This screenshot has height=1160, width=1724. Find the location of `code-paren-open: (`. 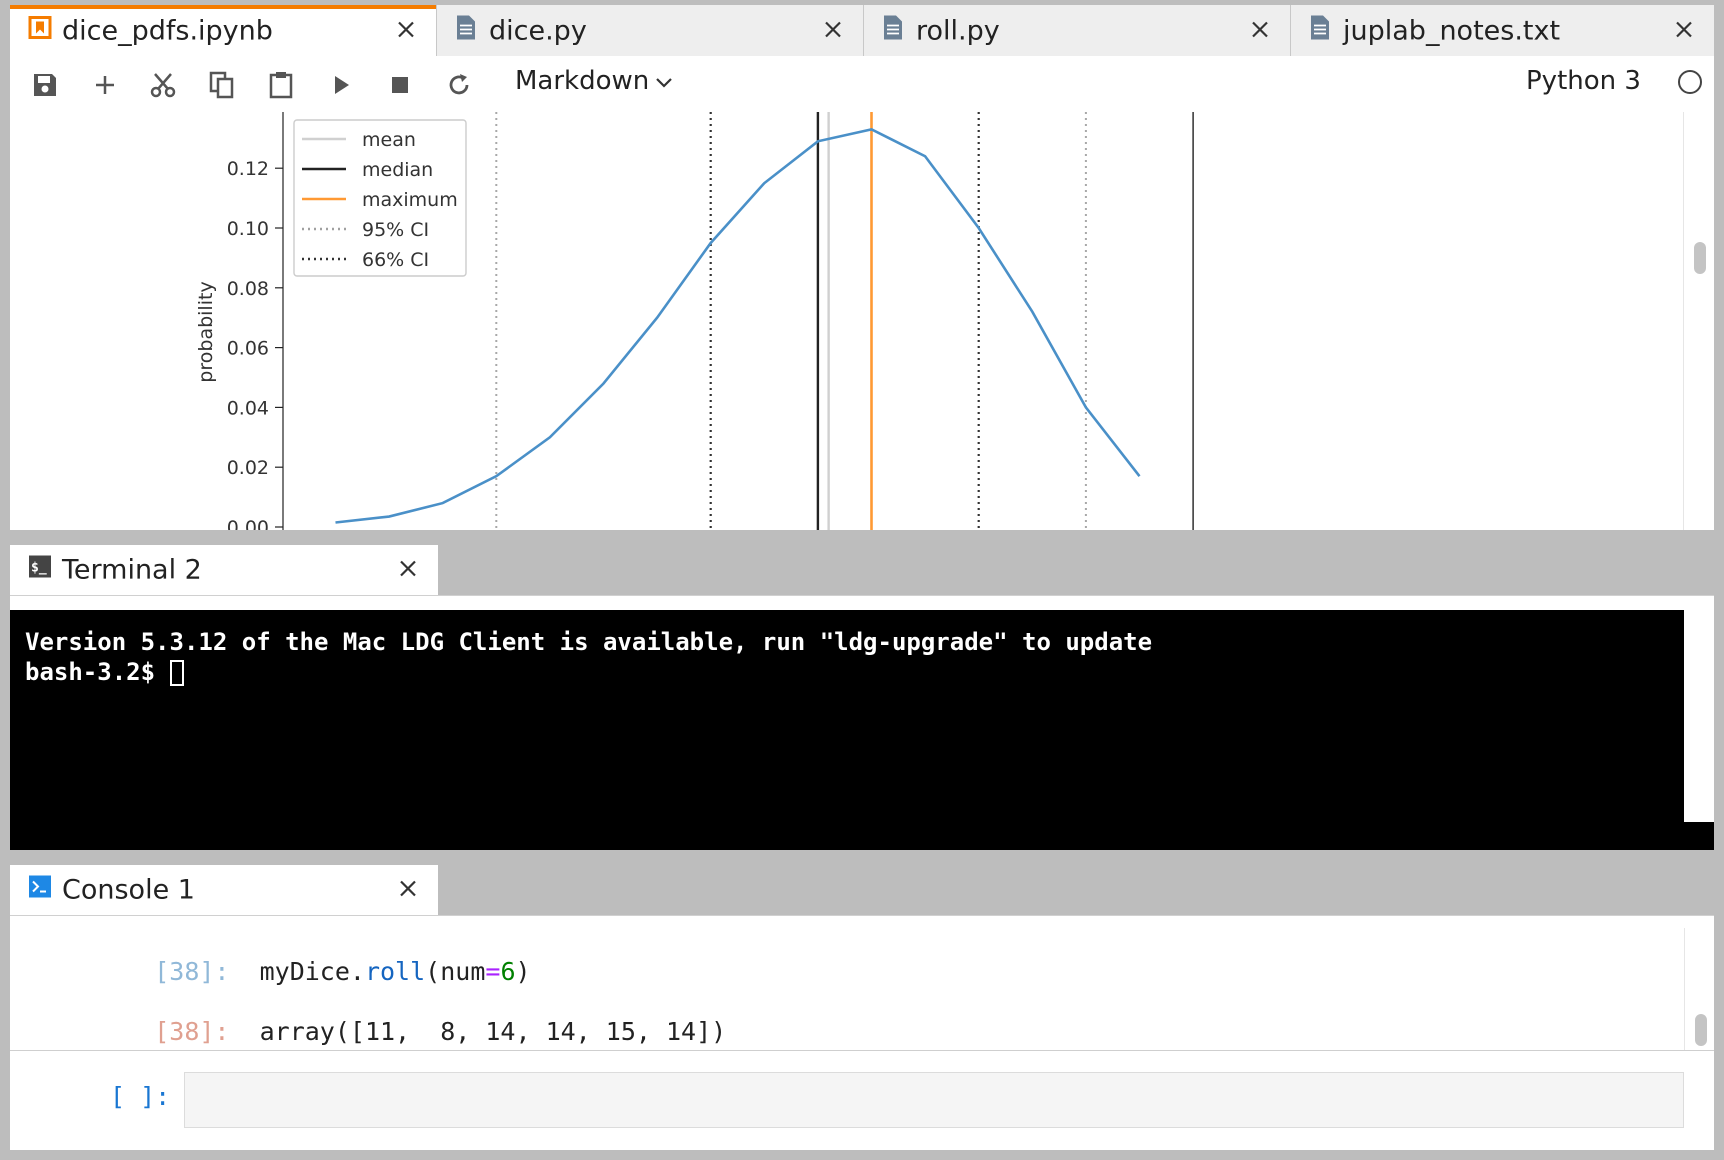

code-paren-open: ( is located at coordinates (433, 971).